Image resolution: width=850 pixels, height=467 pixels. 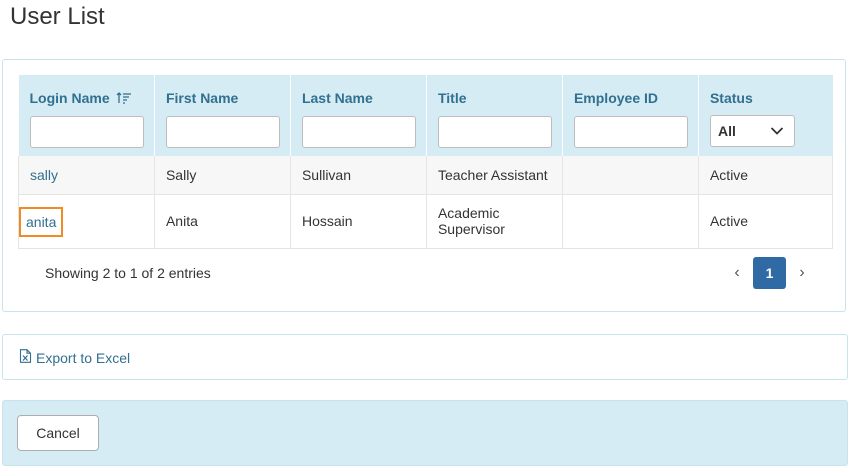 I want to click on chevron-down-icon, so click(x=777, y=131).